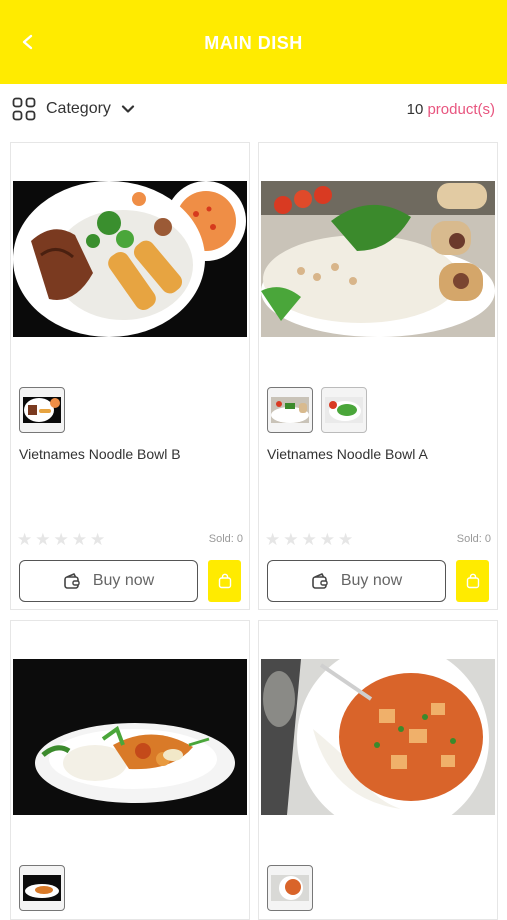  I want to click on chevron-down-icon, so click(128, 109).